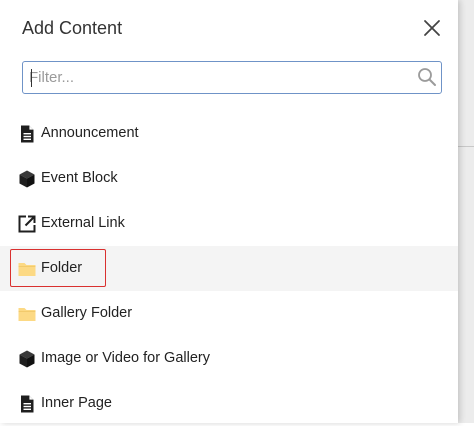  I want to click on close-icon, so click(432, 28).